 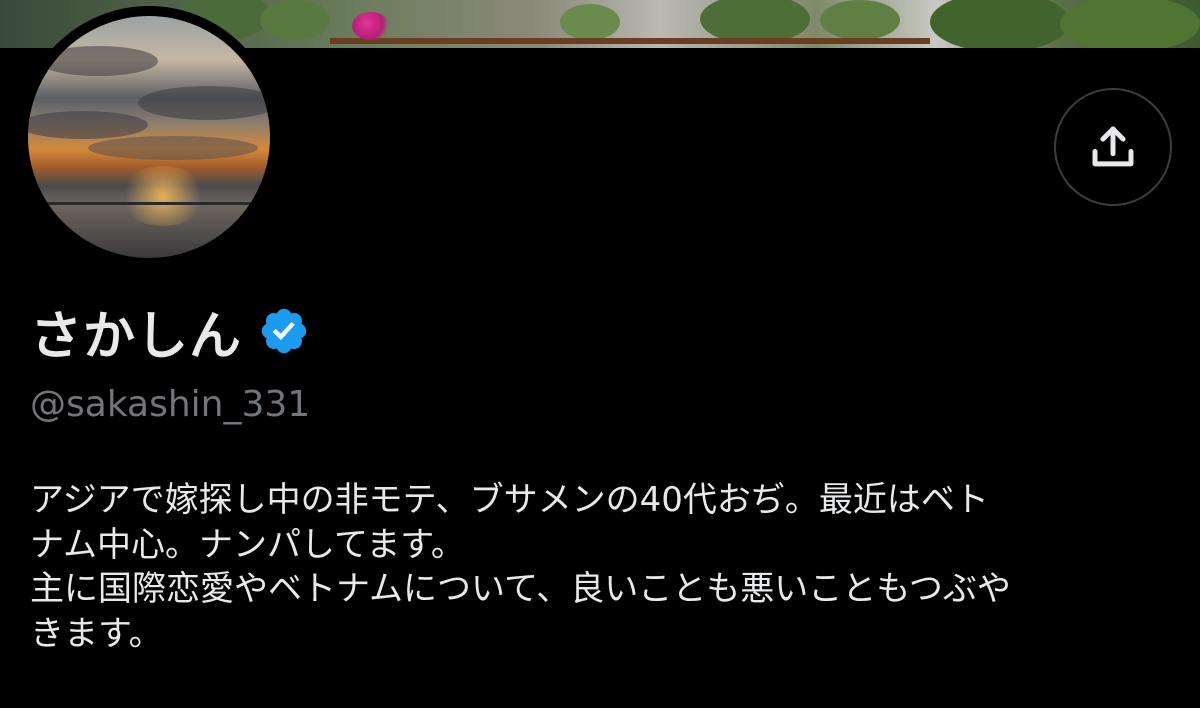 What do you see at coordinates (284, 331) in the screenshot?
I see `verified-badge-icon` at bounding box center [284, 331].